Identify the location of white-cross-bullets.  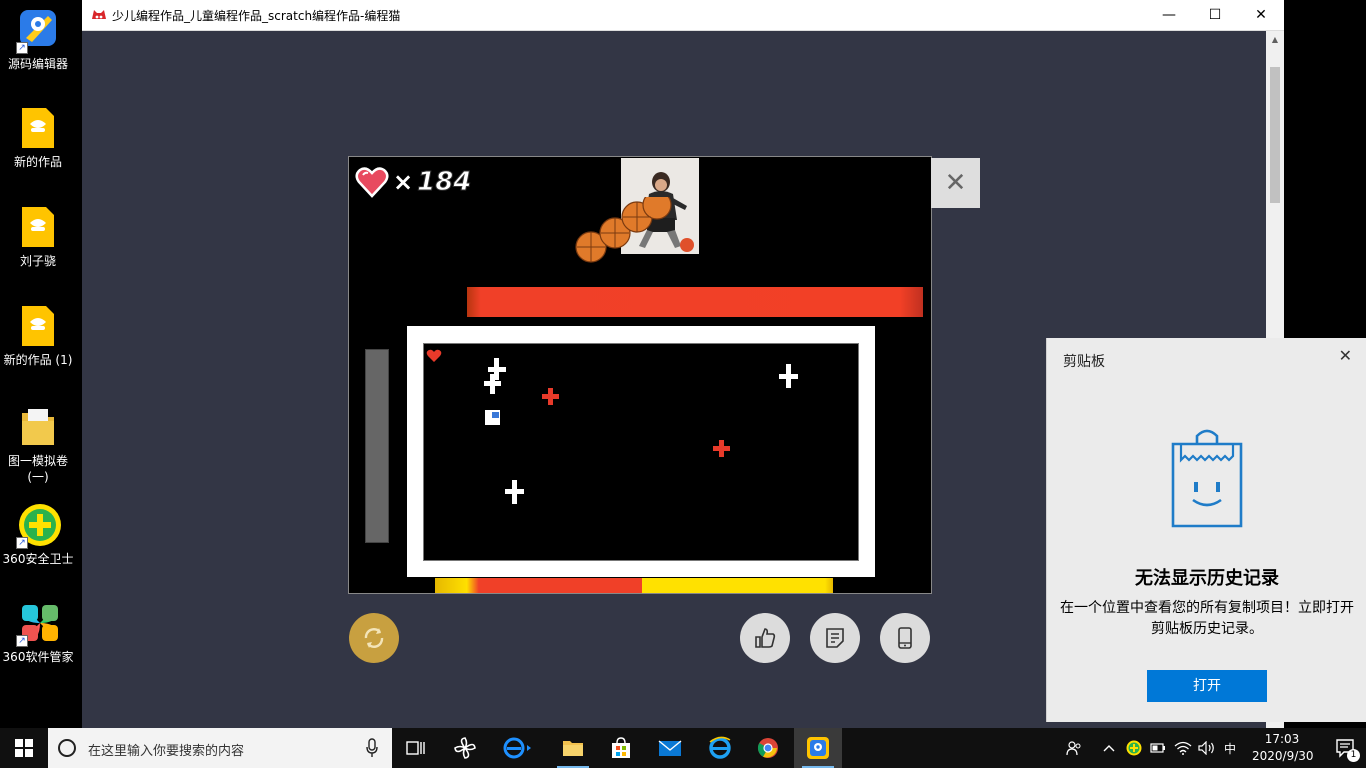
(641, 431).